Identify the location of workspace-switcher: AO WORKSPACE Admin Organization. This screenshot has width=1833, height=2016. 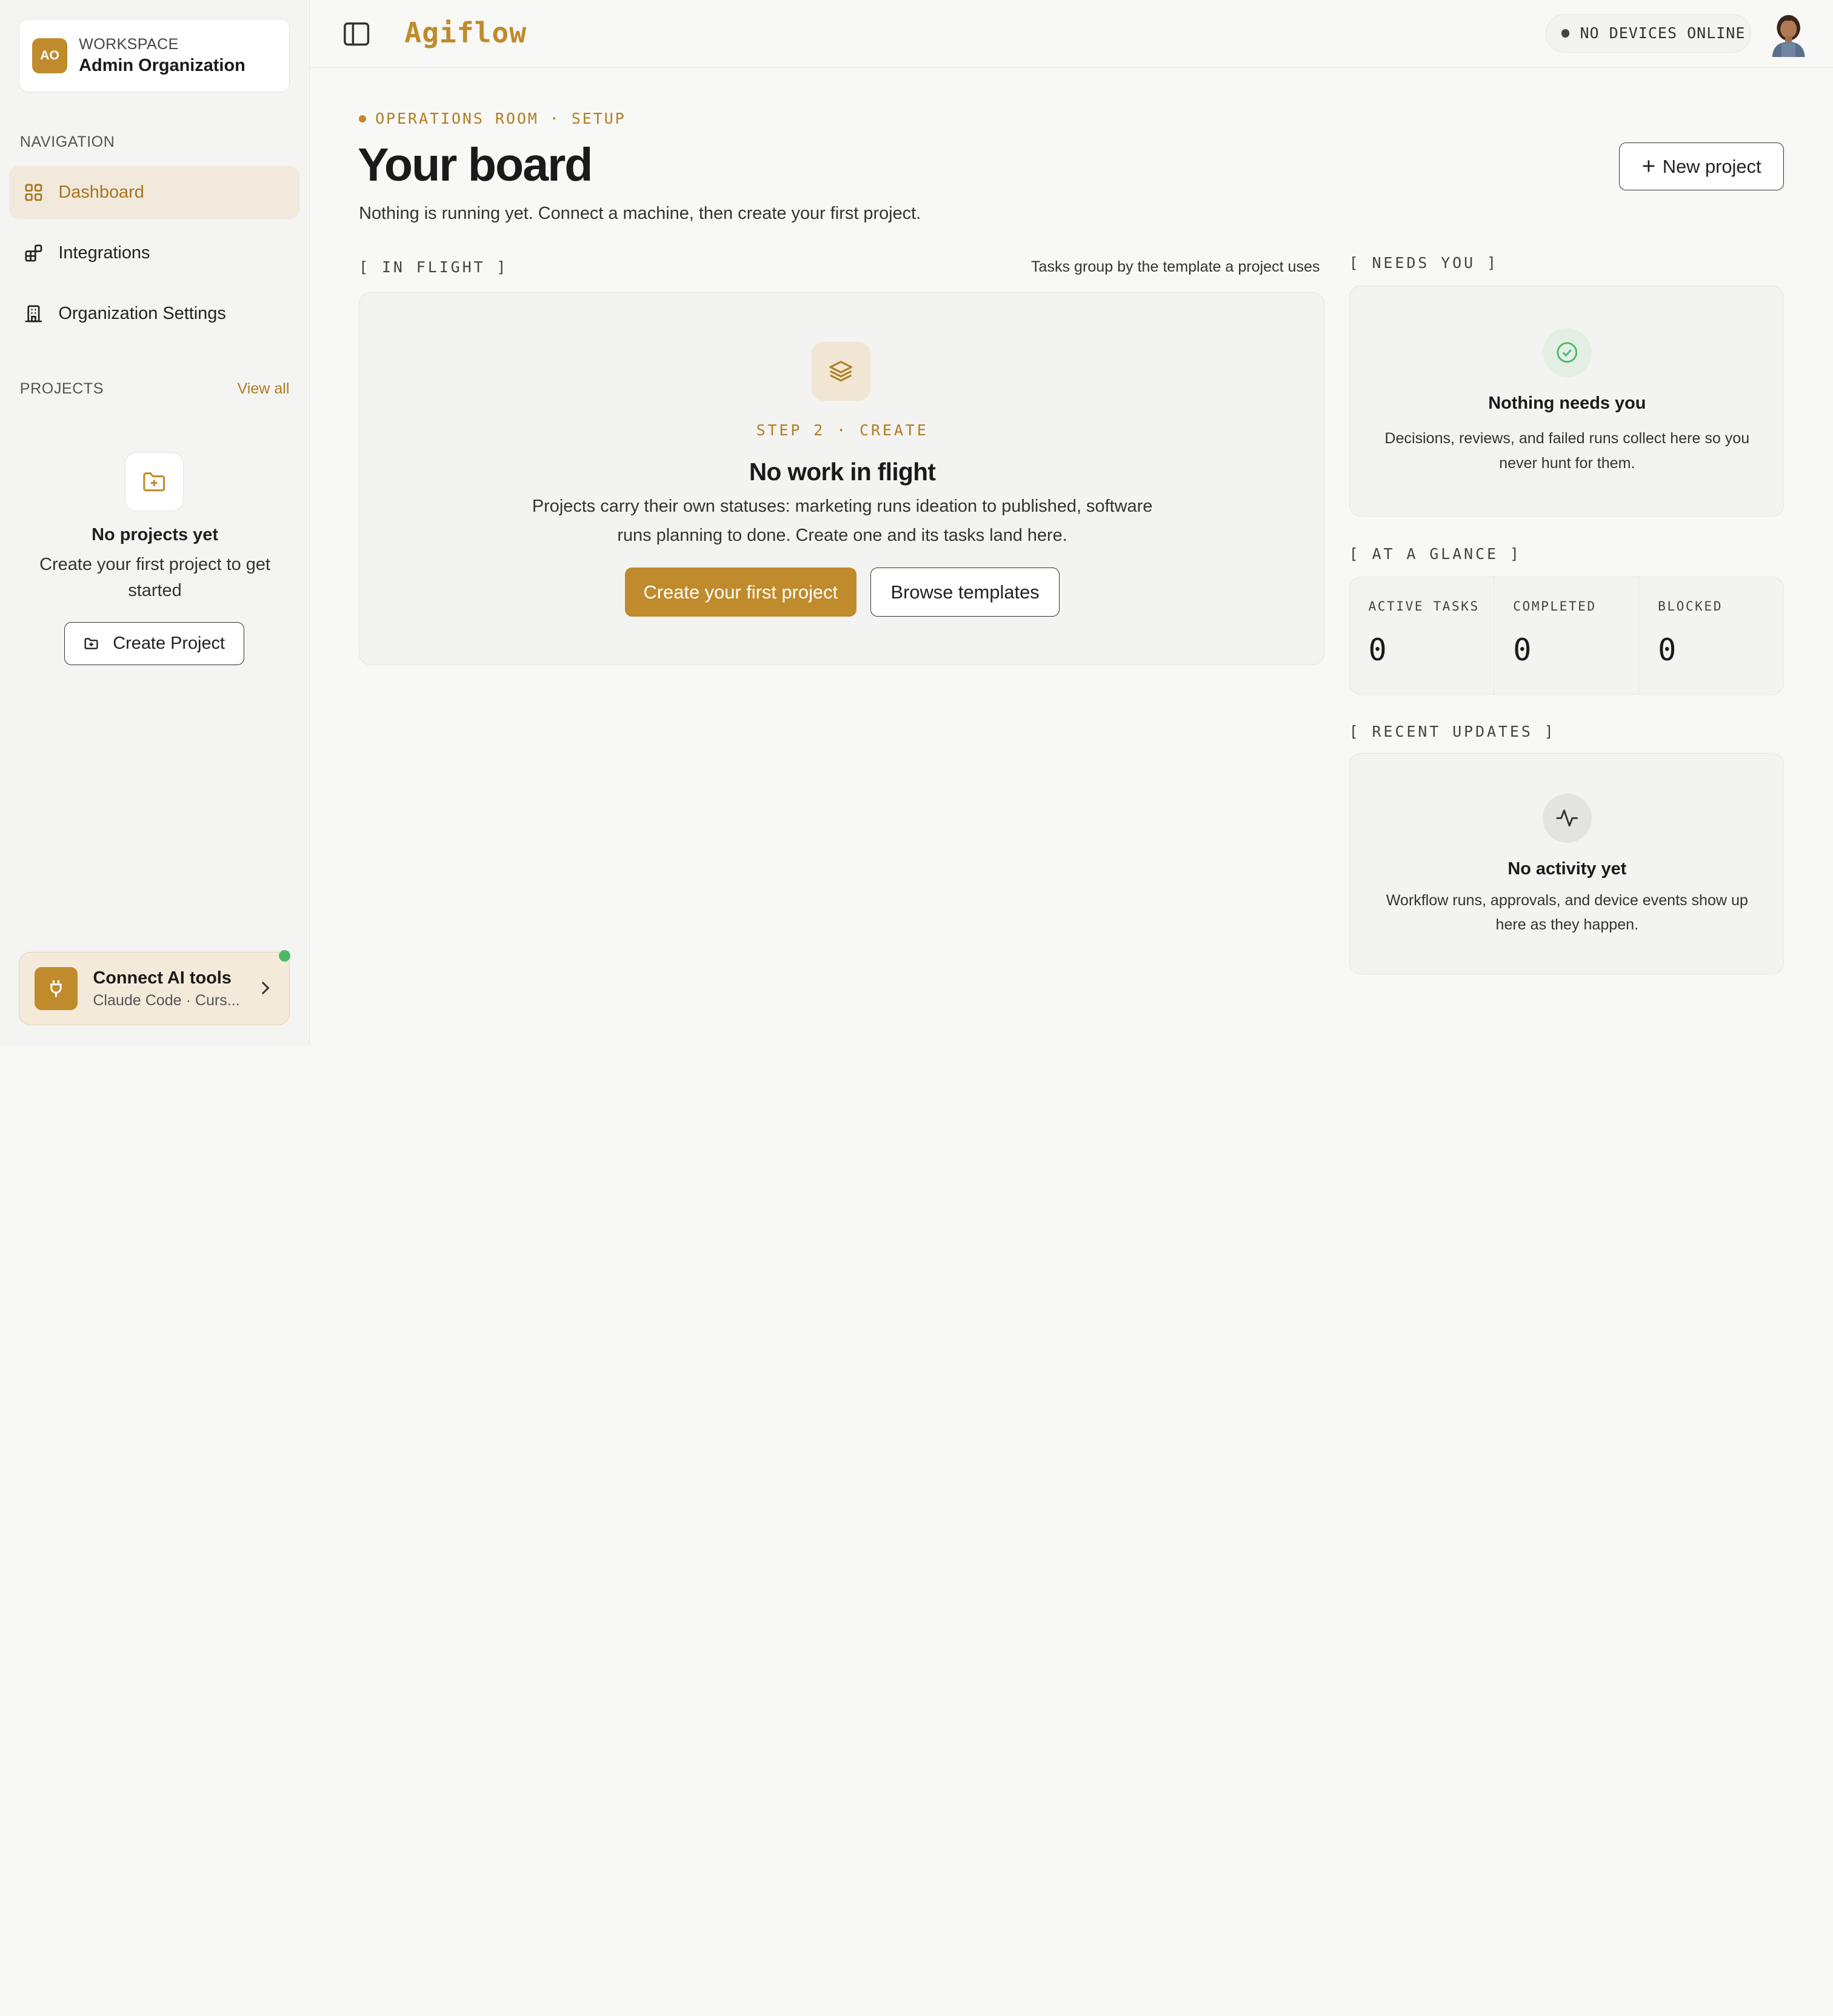
(154, 55).